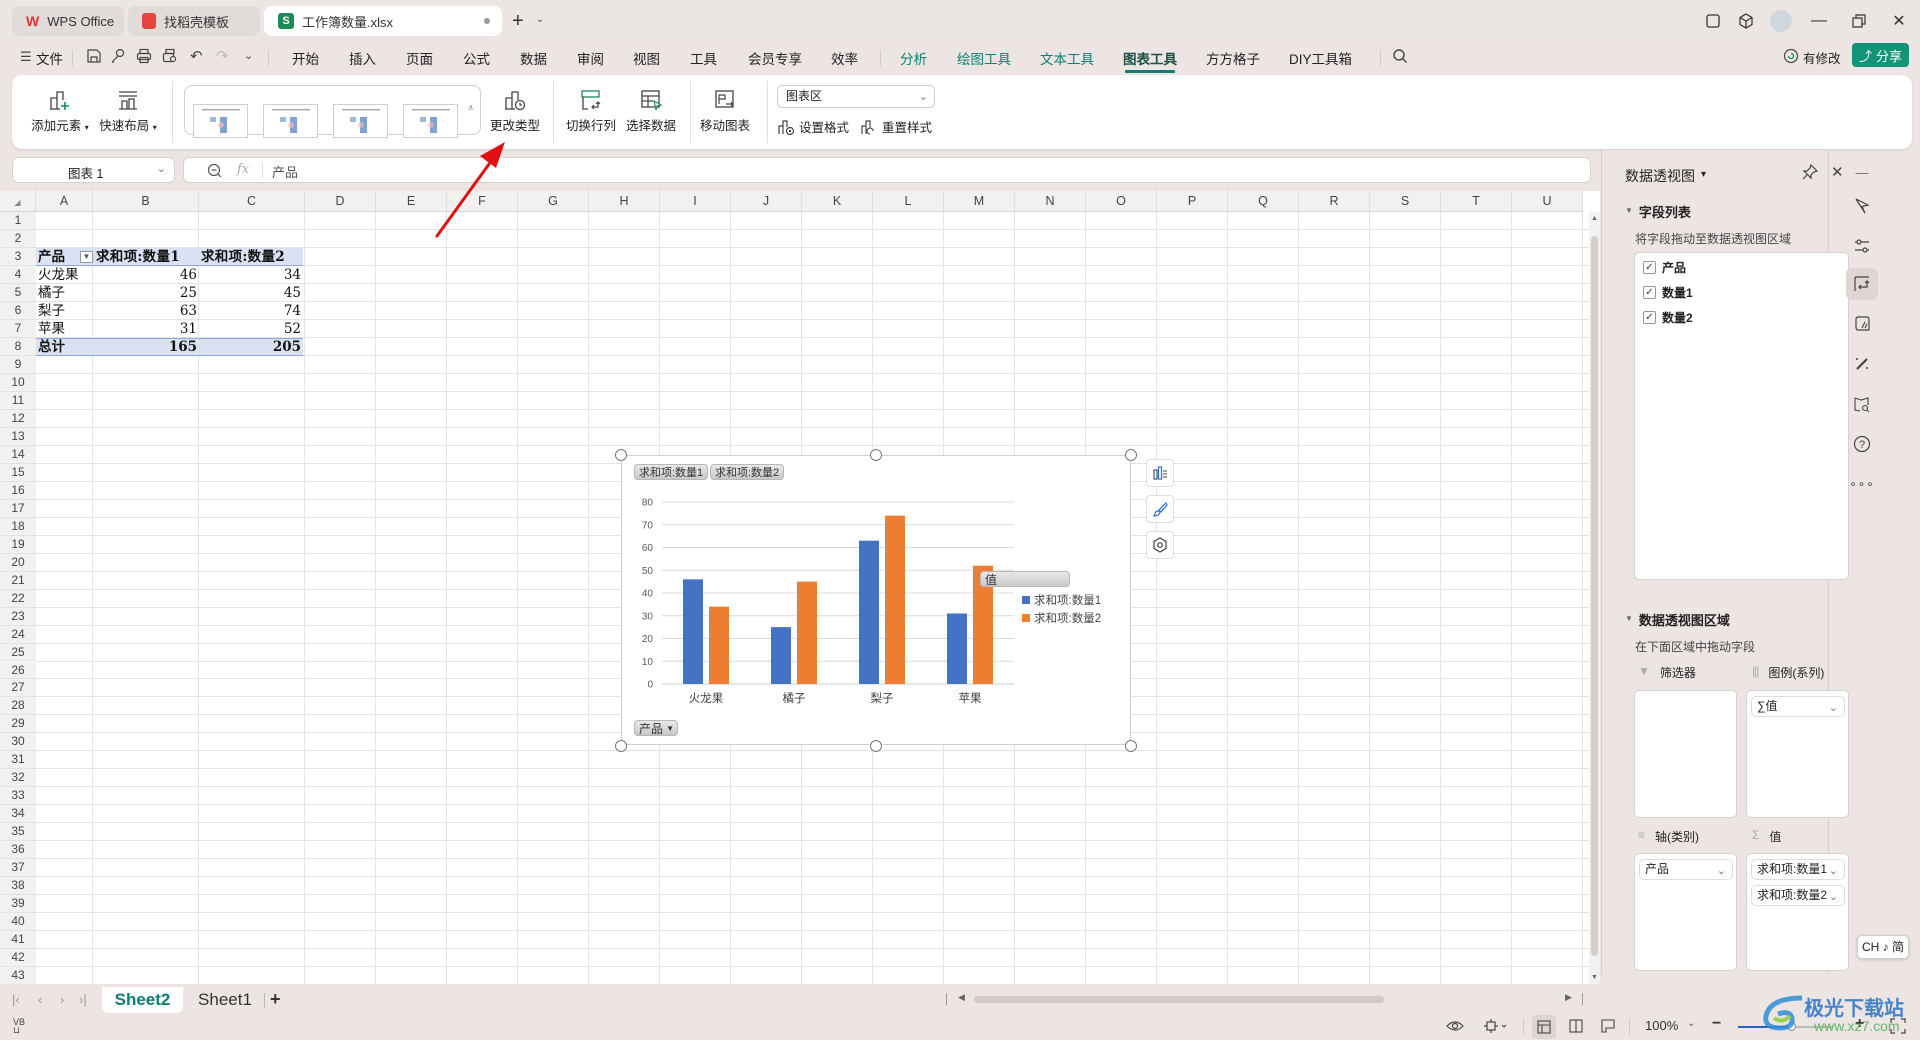 The height and width of the screenshot is (1040, 1920). Describe the element at coordinates (1781, 21) in the screenshot. I see `avatar` at that location.